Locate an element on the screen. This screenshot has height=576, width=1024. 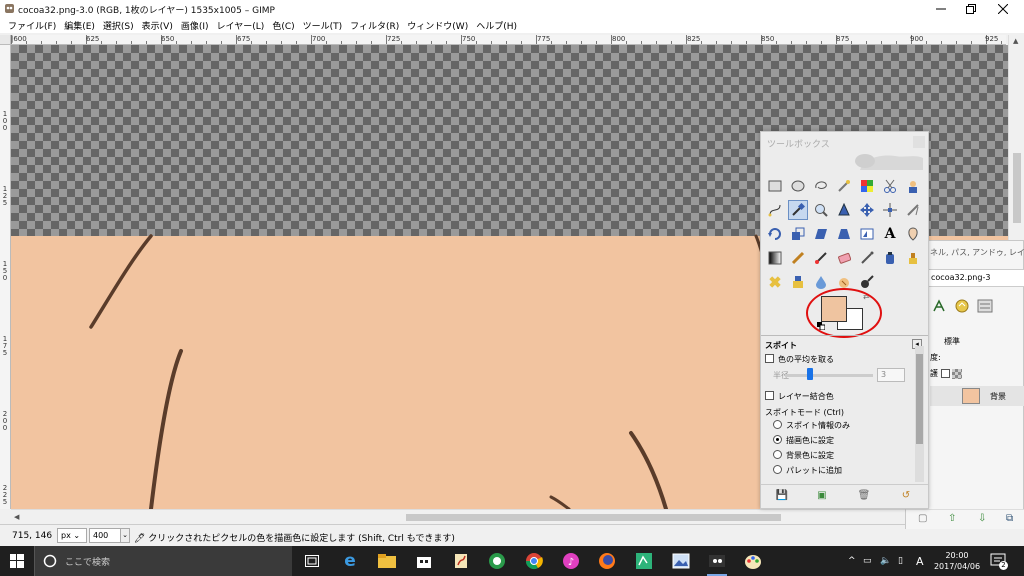
blend-icon is located at coordinates (775, 258).